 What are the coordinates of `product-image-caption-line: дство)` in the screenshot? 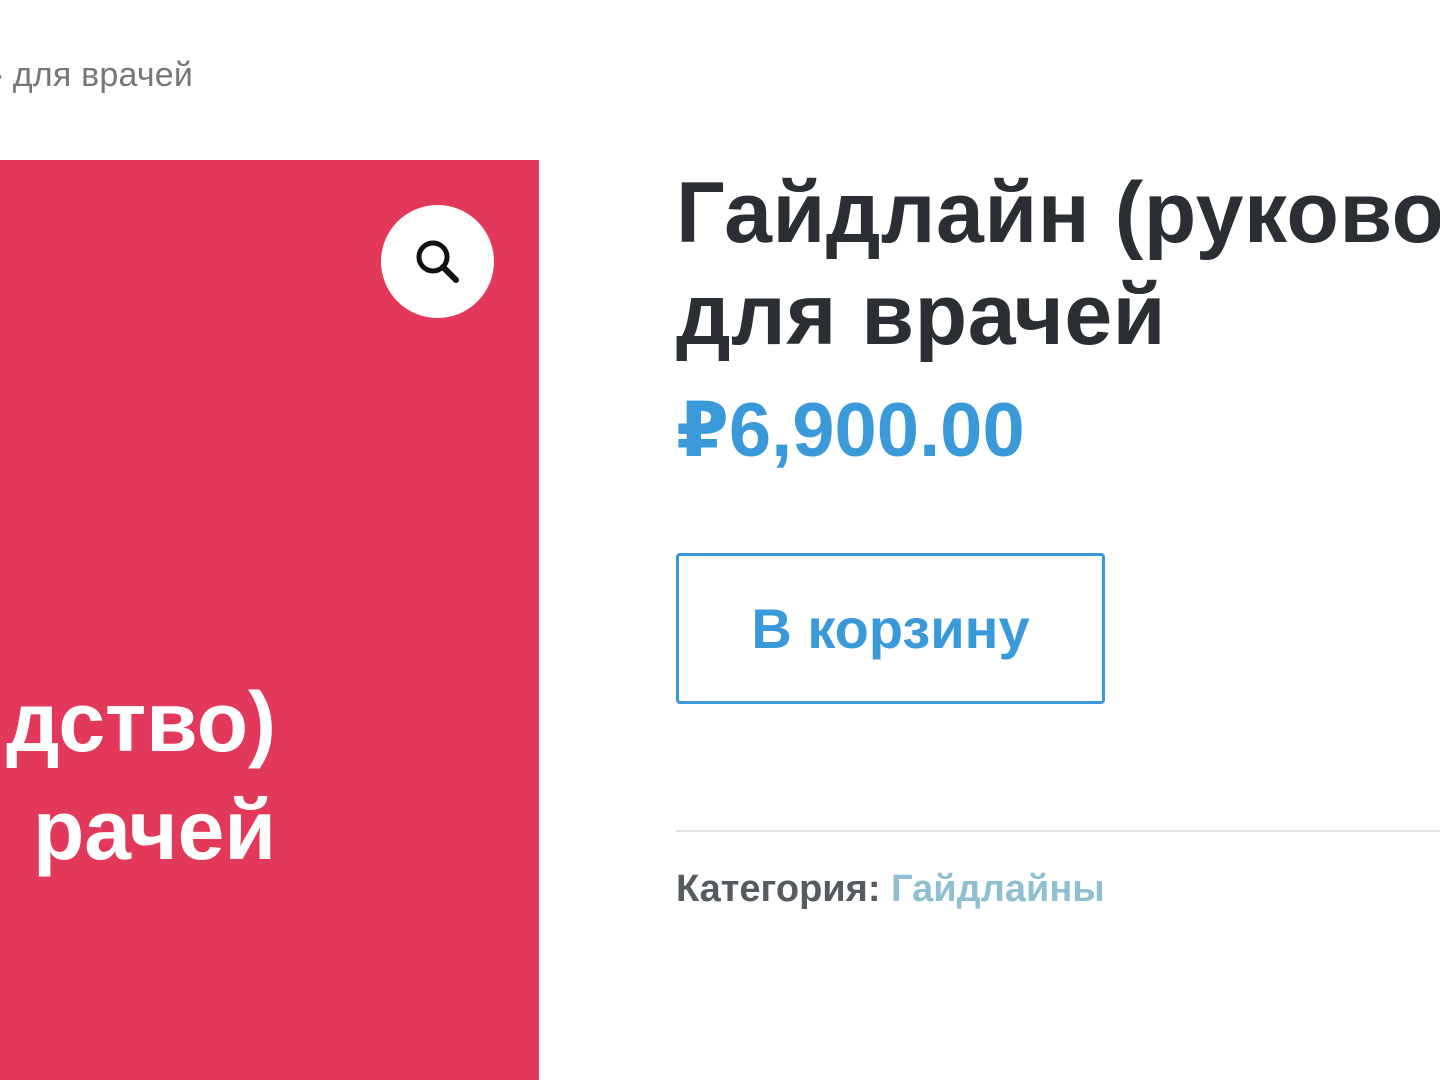 It's located at (141, 722).